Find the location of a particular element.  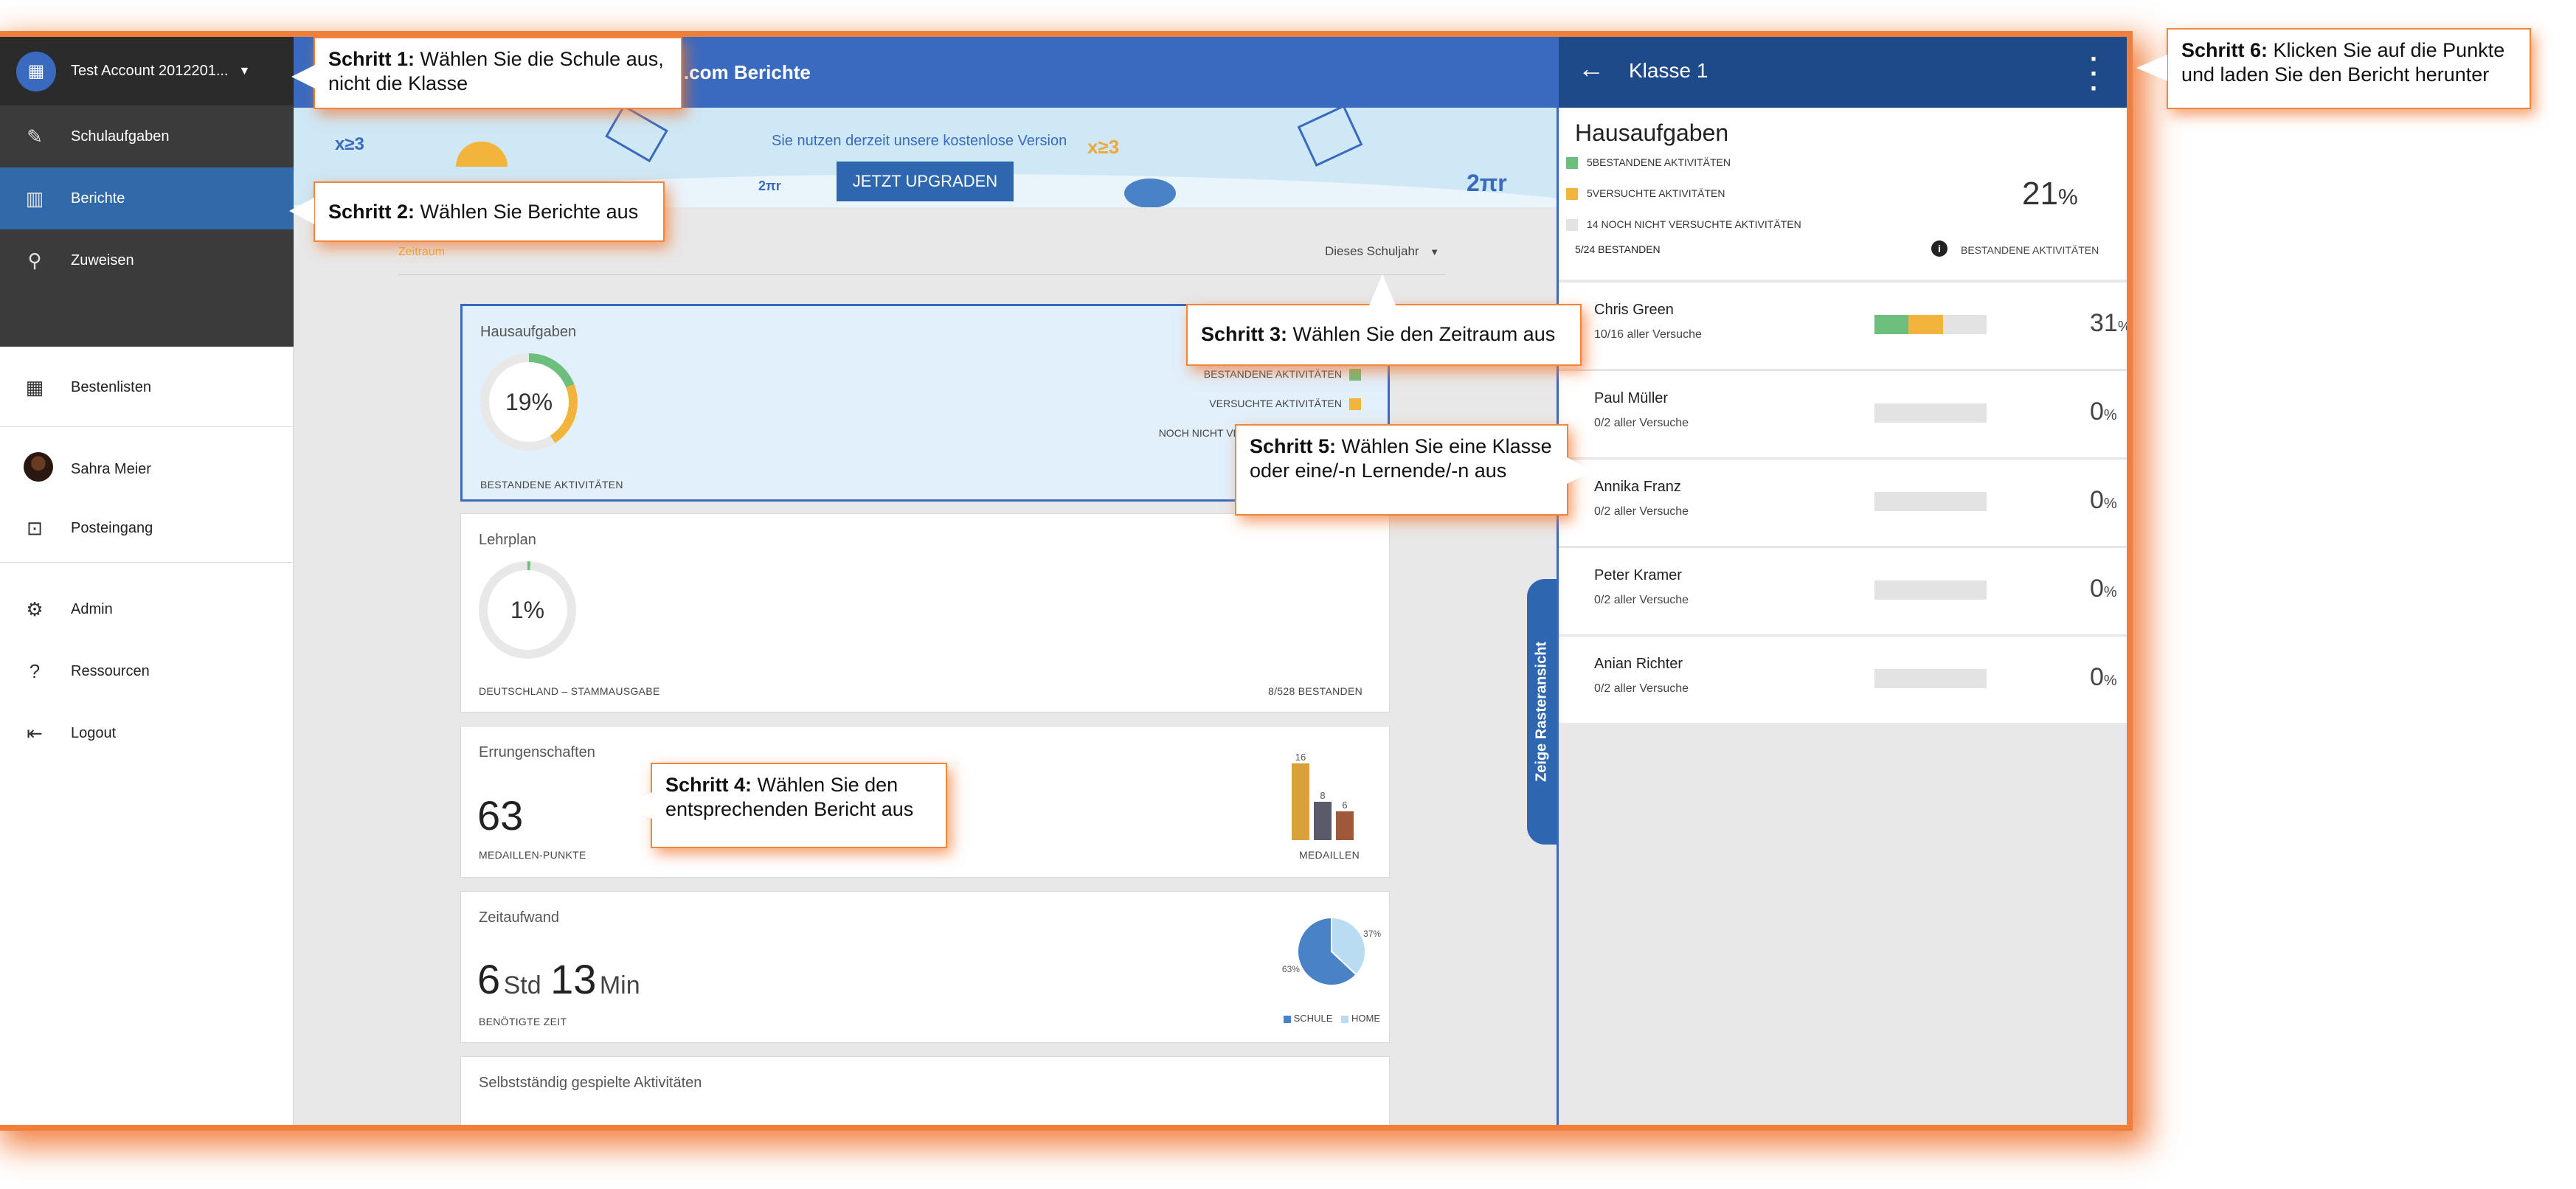

student-name: Anian Richter is located at coordinates (1639, 664).